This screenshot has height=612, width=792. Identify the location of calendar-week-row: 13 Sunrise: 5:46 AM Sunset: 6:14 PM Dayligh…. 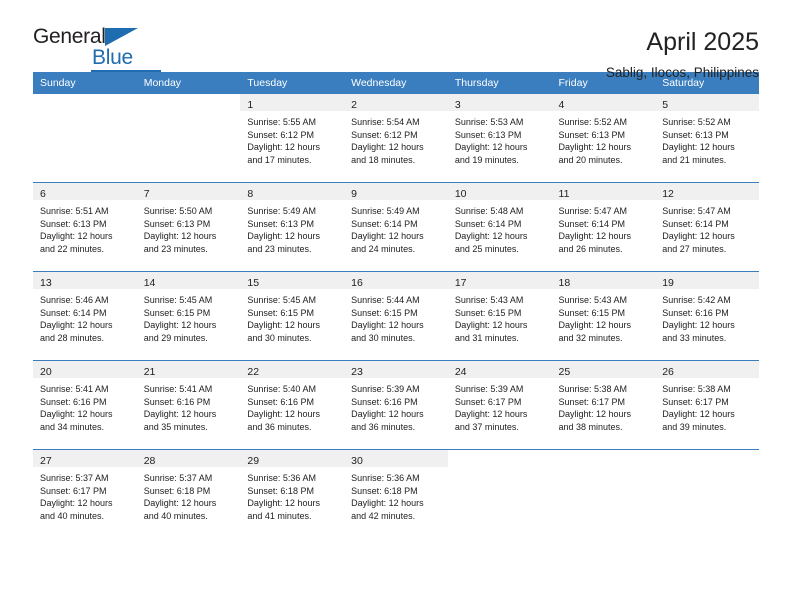
(396, 316).